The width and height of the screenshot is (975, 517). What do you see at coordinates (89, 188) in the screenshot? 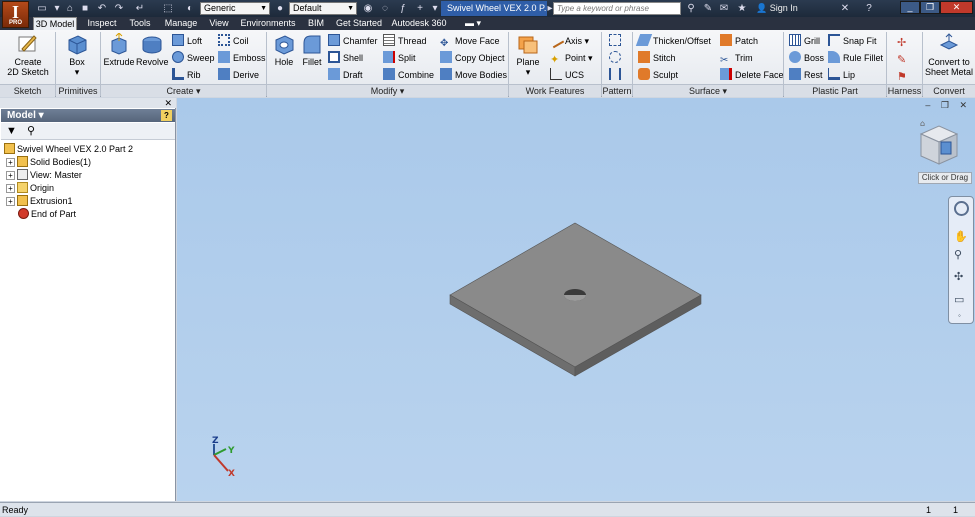
I see `tree-node-origin: + Origin` at bounding box center [89, 188].